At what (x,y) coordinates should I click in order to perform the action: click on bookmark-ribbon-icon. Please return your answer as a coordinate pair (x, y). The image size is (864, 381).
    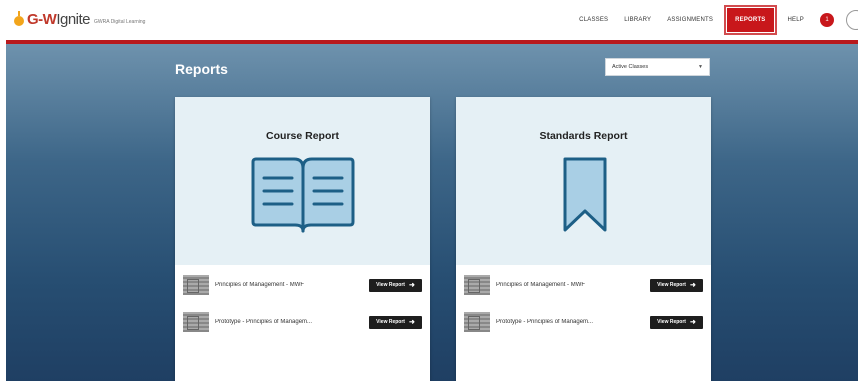
    Looking at the image, I should click on (585, 194).